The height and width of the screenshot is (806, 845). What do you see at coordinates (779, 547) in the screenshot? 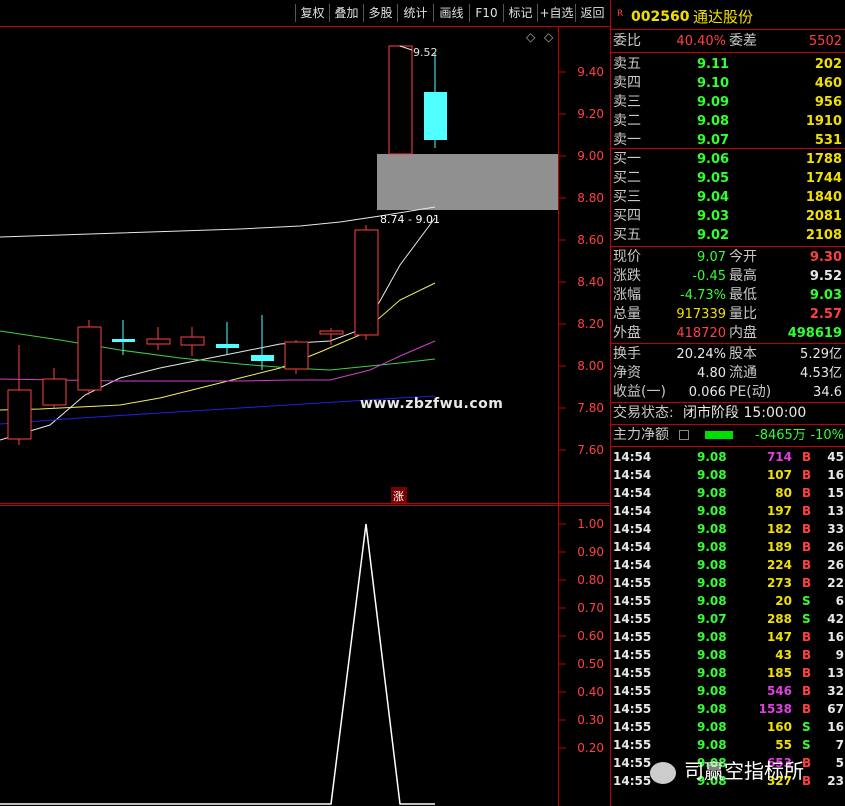
I see `tick-volume: 189` at bounding box center [779, 547].